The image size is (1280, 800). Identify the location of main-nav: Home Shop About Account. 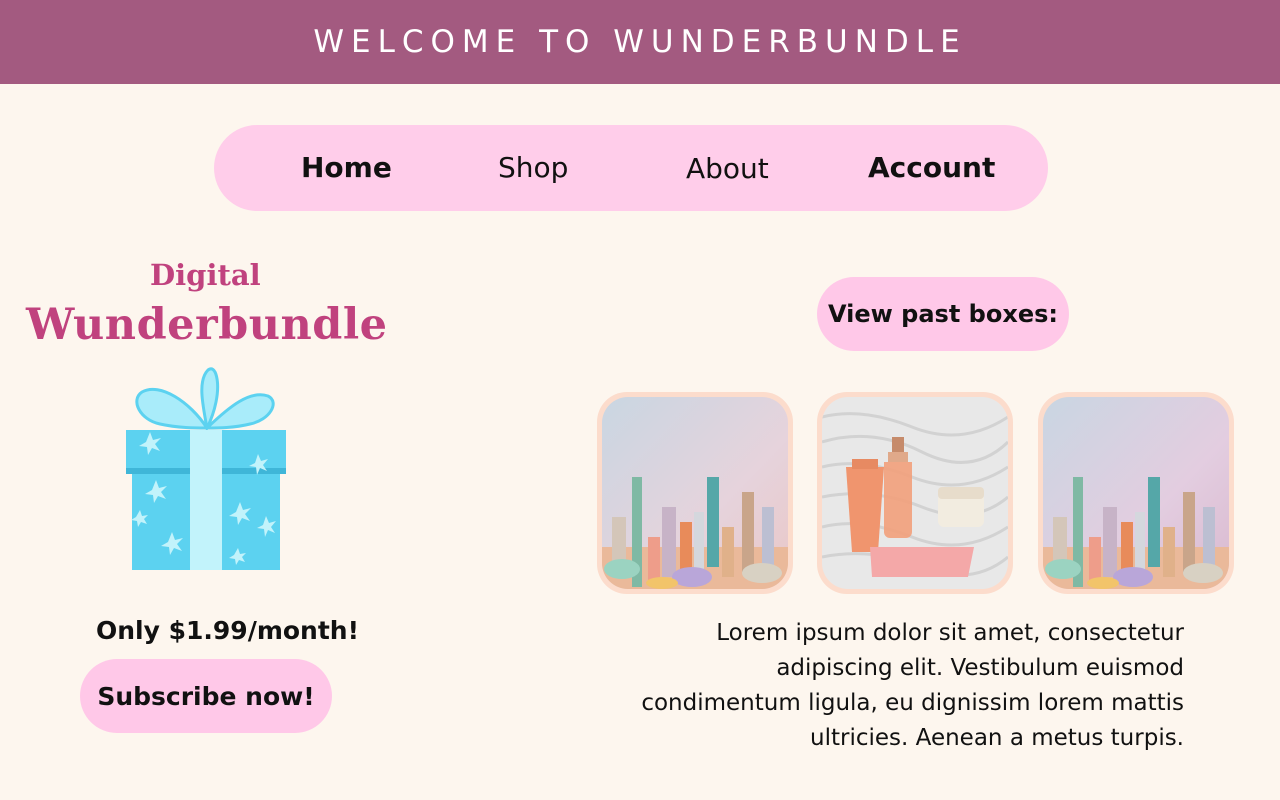
(631, 168).